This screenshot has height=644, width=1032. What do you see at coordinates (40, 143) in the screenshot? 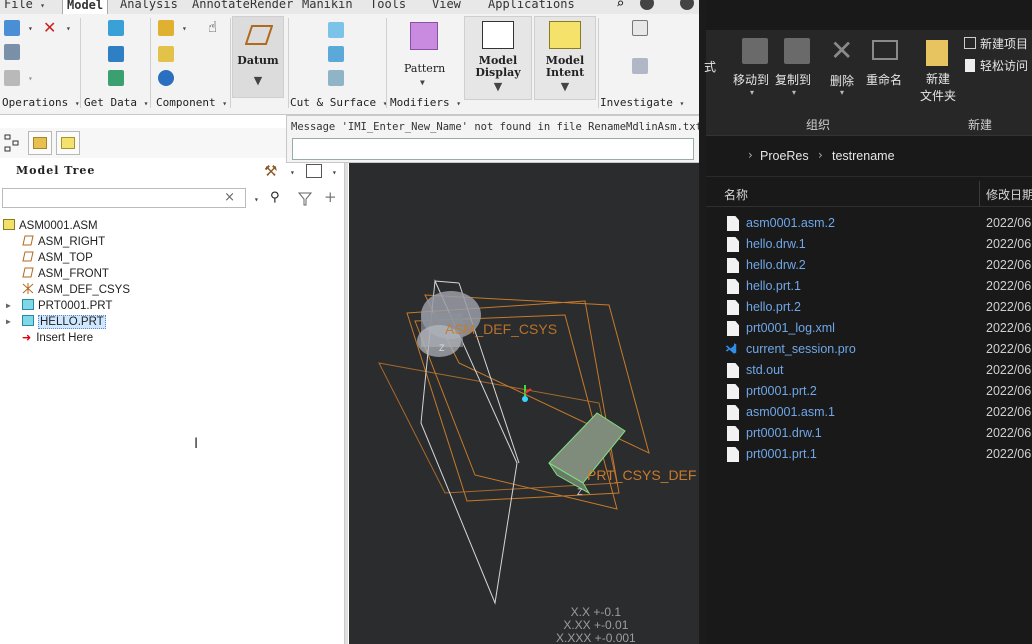
I see `folder-browser-tab` at bounding box center [40, 143].